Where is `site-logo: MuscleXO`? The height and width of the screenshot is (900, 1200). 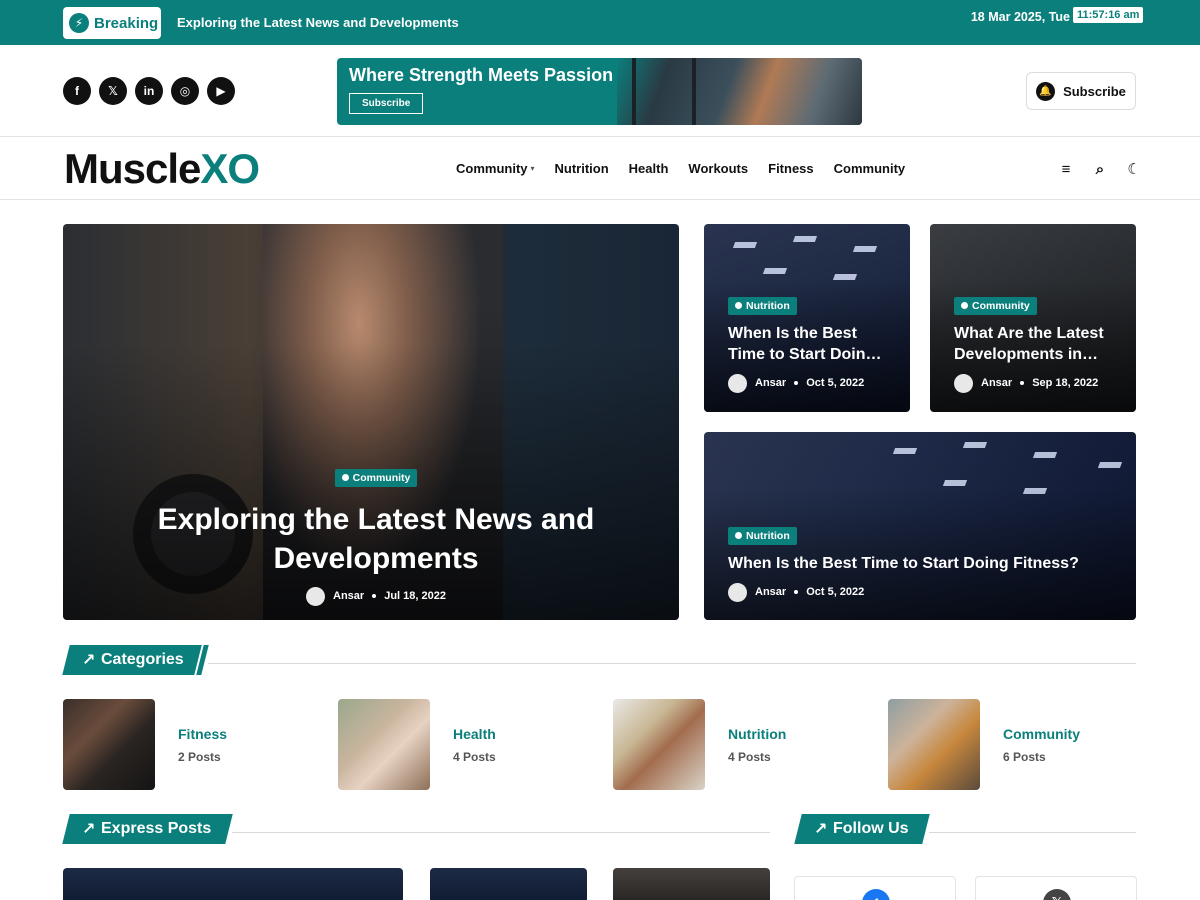
site-logo: MuscleXO is located at coordinates (162, 168).